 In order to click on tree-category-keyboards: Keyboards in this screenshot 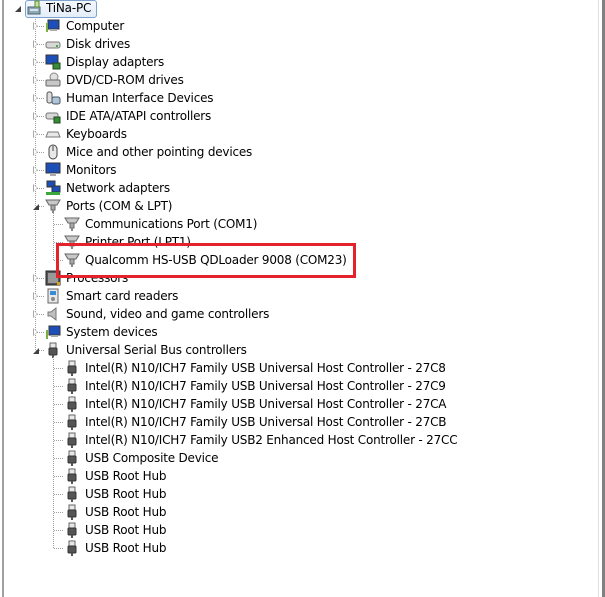, I will do `click(298, 134)`.